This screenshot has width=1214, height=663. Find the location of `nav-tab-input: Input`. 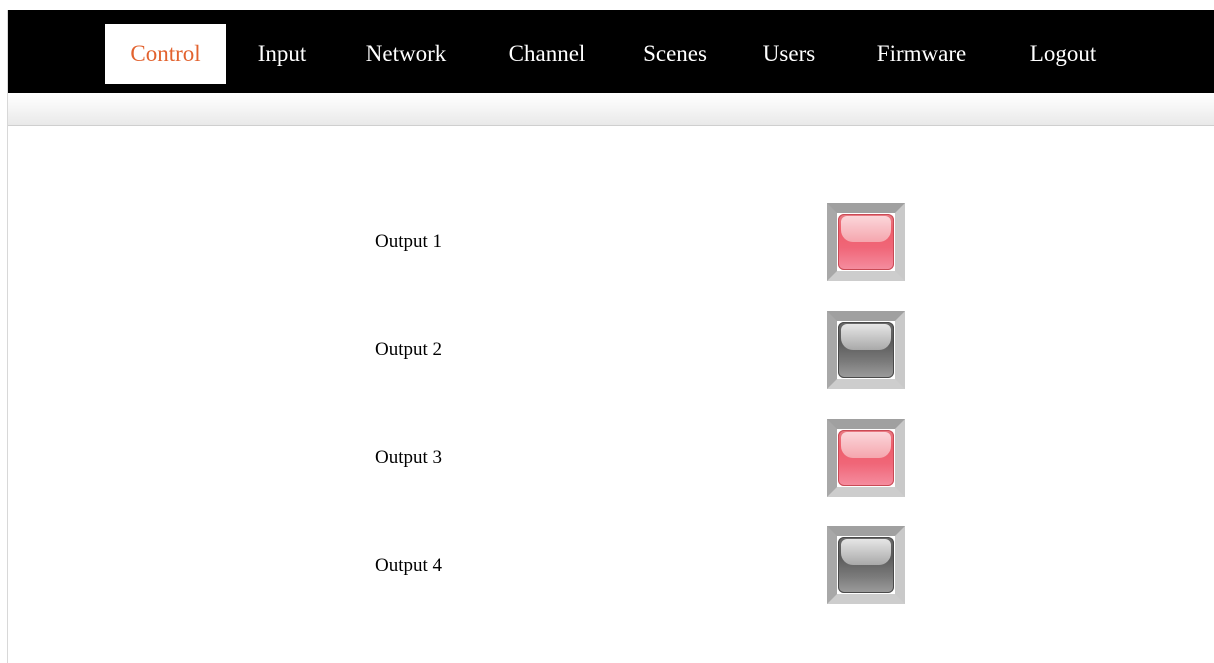

nav-tab-input: Input is located at coordinates (282, 54).